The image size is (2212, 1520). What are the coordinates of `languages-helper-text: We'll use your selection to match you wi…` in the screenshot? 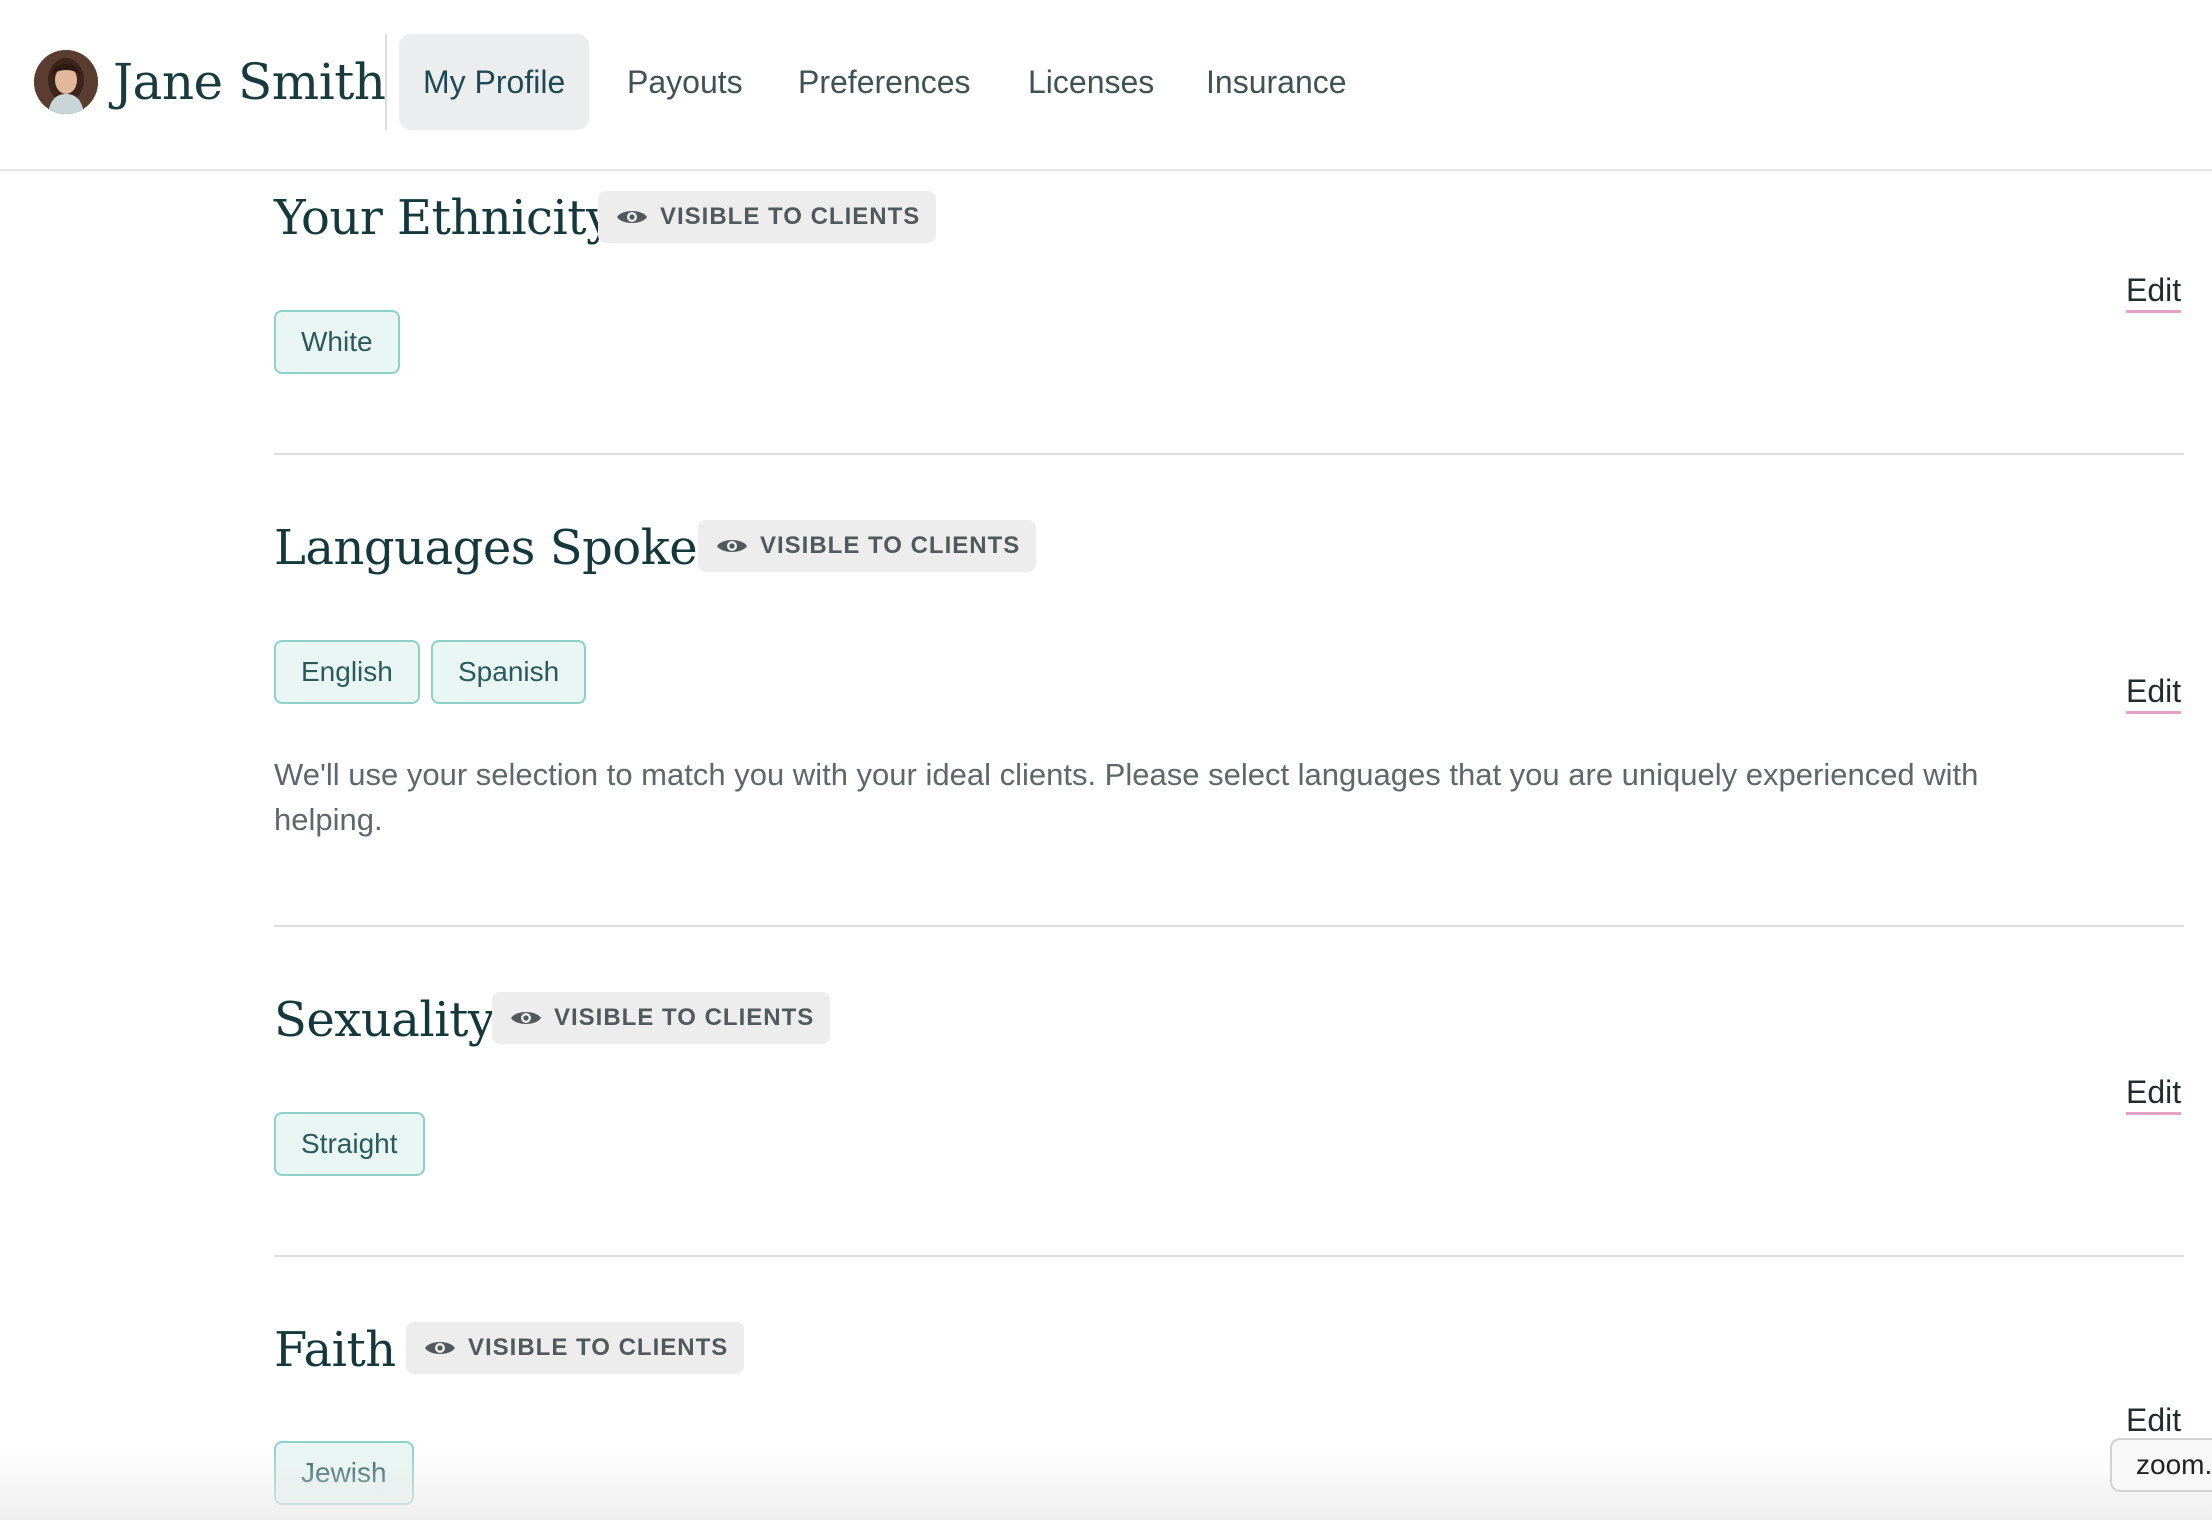 It's located at (1126, 797).